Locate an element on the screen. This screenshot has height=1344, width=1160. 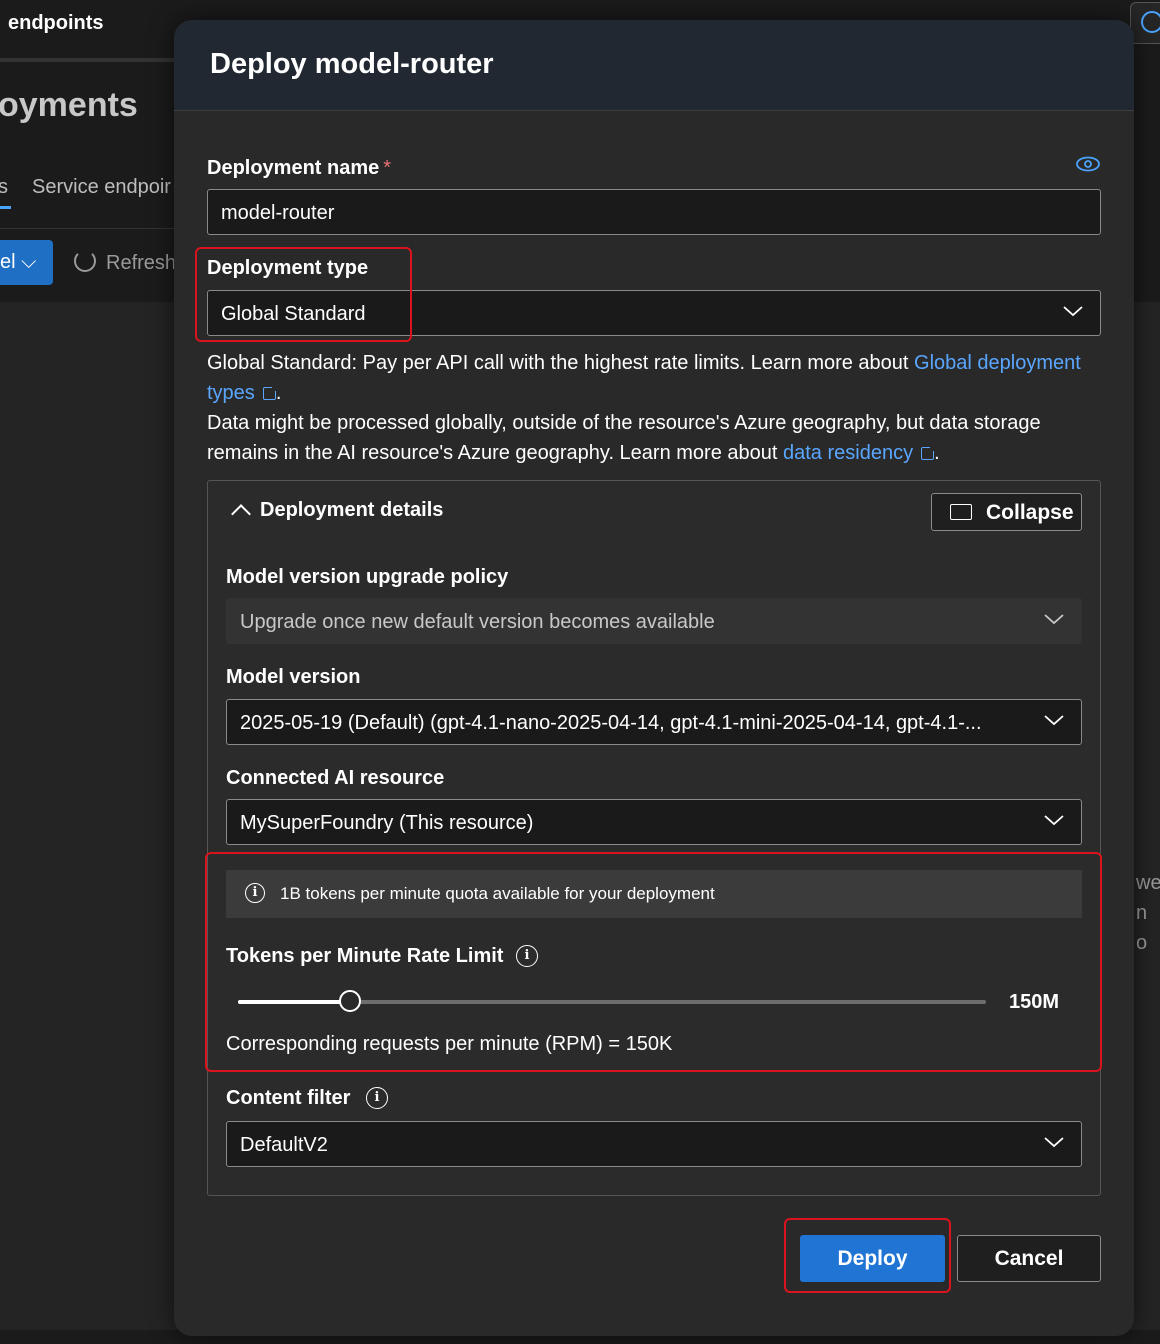
partial-text-line: we is located at coordinates (1148, 883).